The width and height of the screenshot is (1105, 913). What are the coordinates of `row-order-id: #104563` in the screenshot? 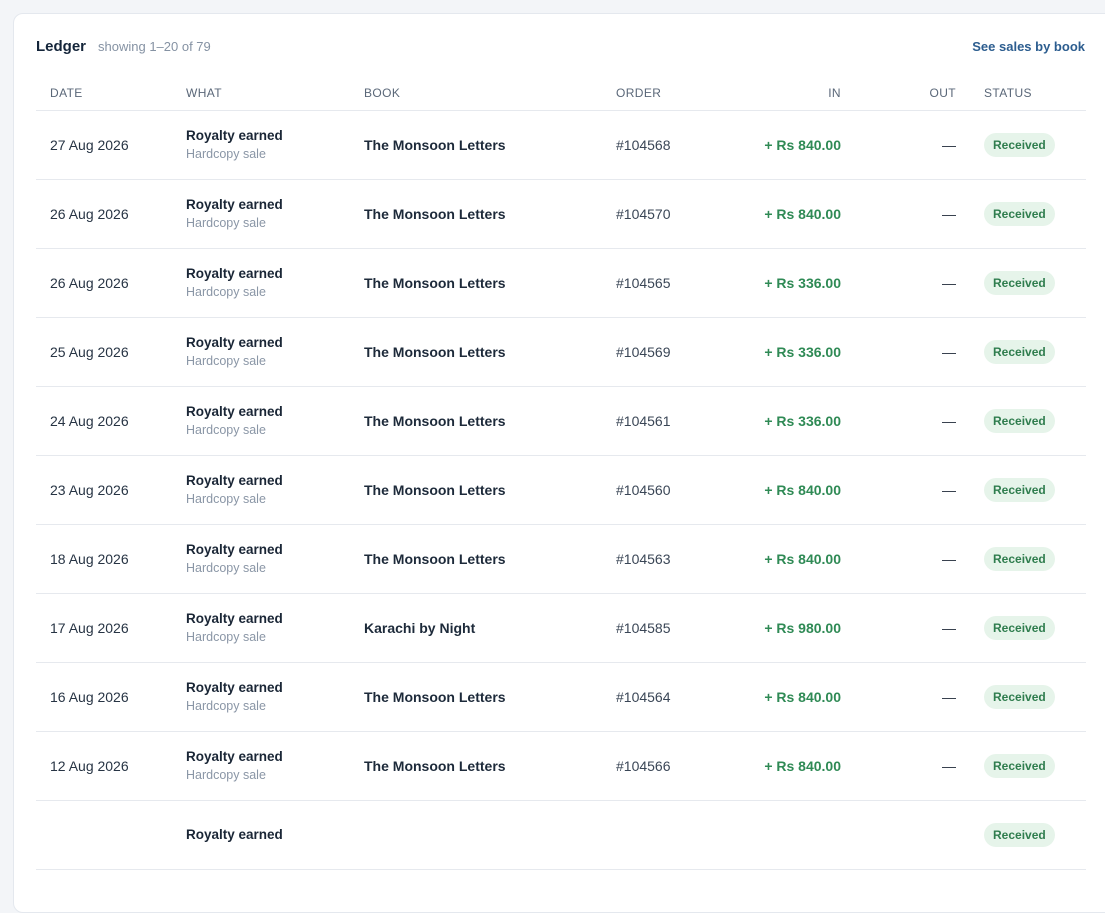 It's located at (643, 559).